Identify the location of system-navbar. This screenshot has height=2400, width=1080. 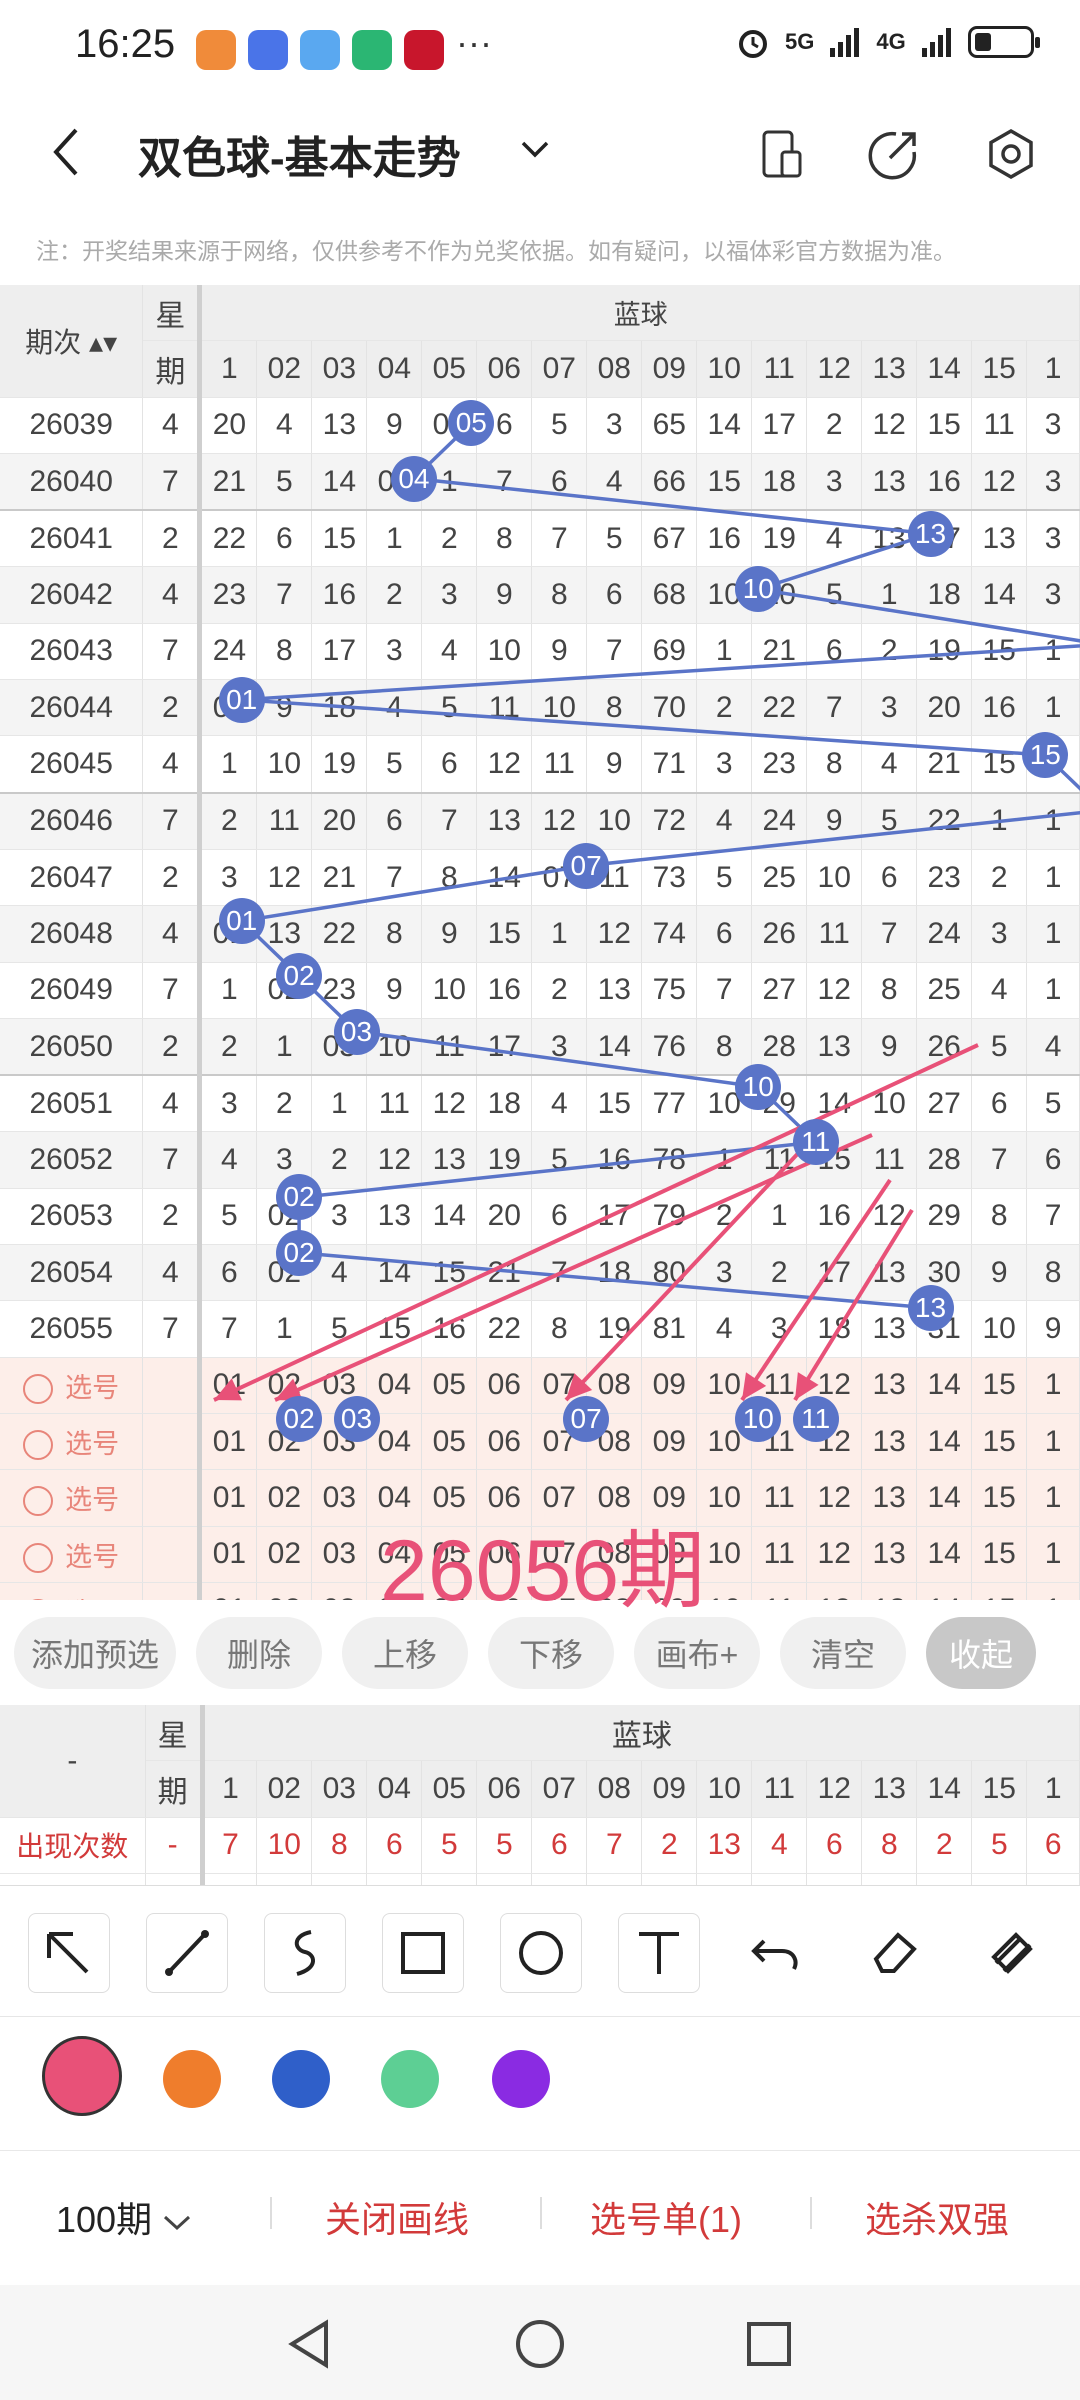
(540, 2342).